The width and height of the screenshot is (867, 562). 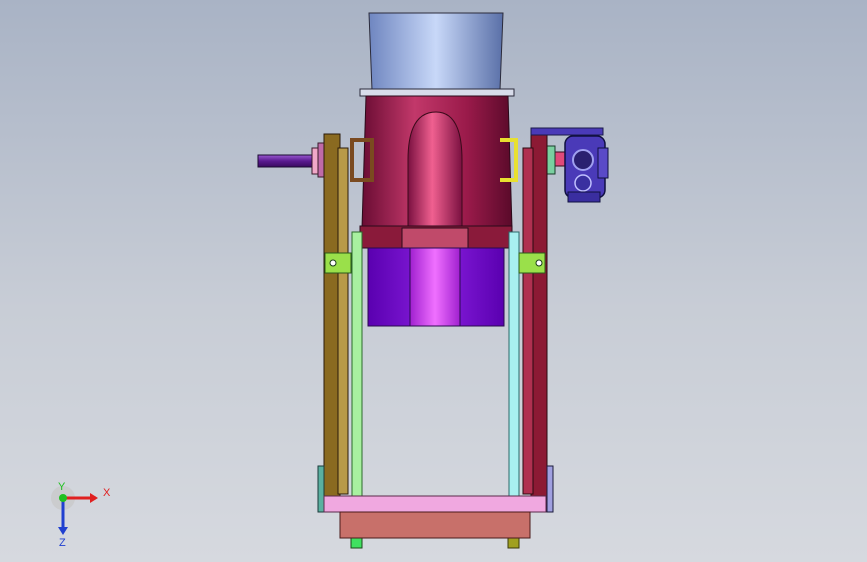 What do you see at coordinates (336, 315) in the screenshot?
I see `left-frame` at bounding box center [336, 315].